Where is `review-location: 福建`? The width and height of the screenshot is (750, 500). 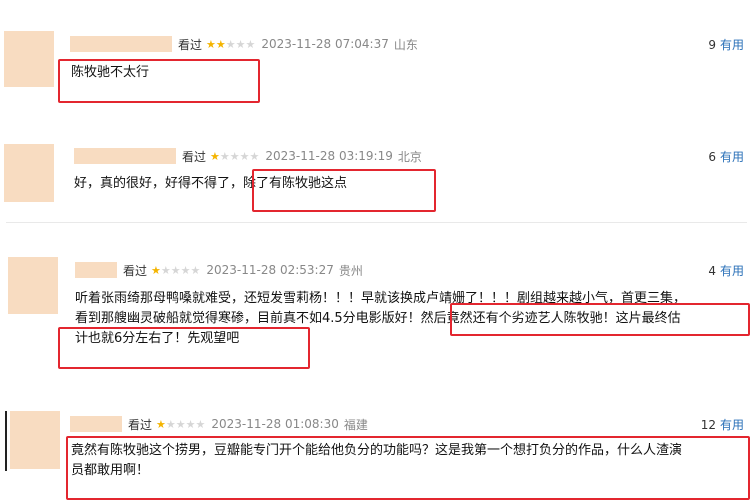 review-location: 福建 is located at coordinates (355, 424).